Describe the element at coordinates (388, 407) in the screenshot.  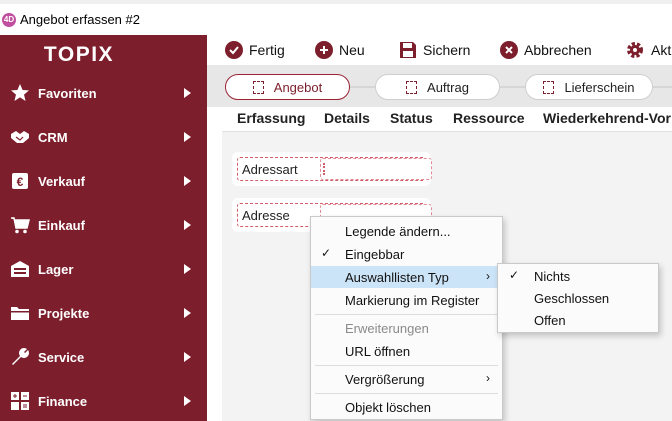
I see `menu-item-label: Objekt löschen` at that location.